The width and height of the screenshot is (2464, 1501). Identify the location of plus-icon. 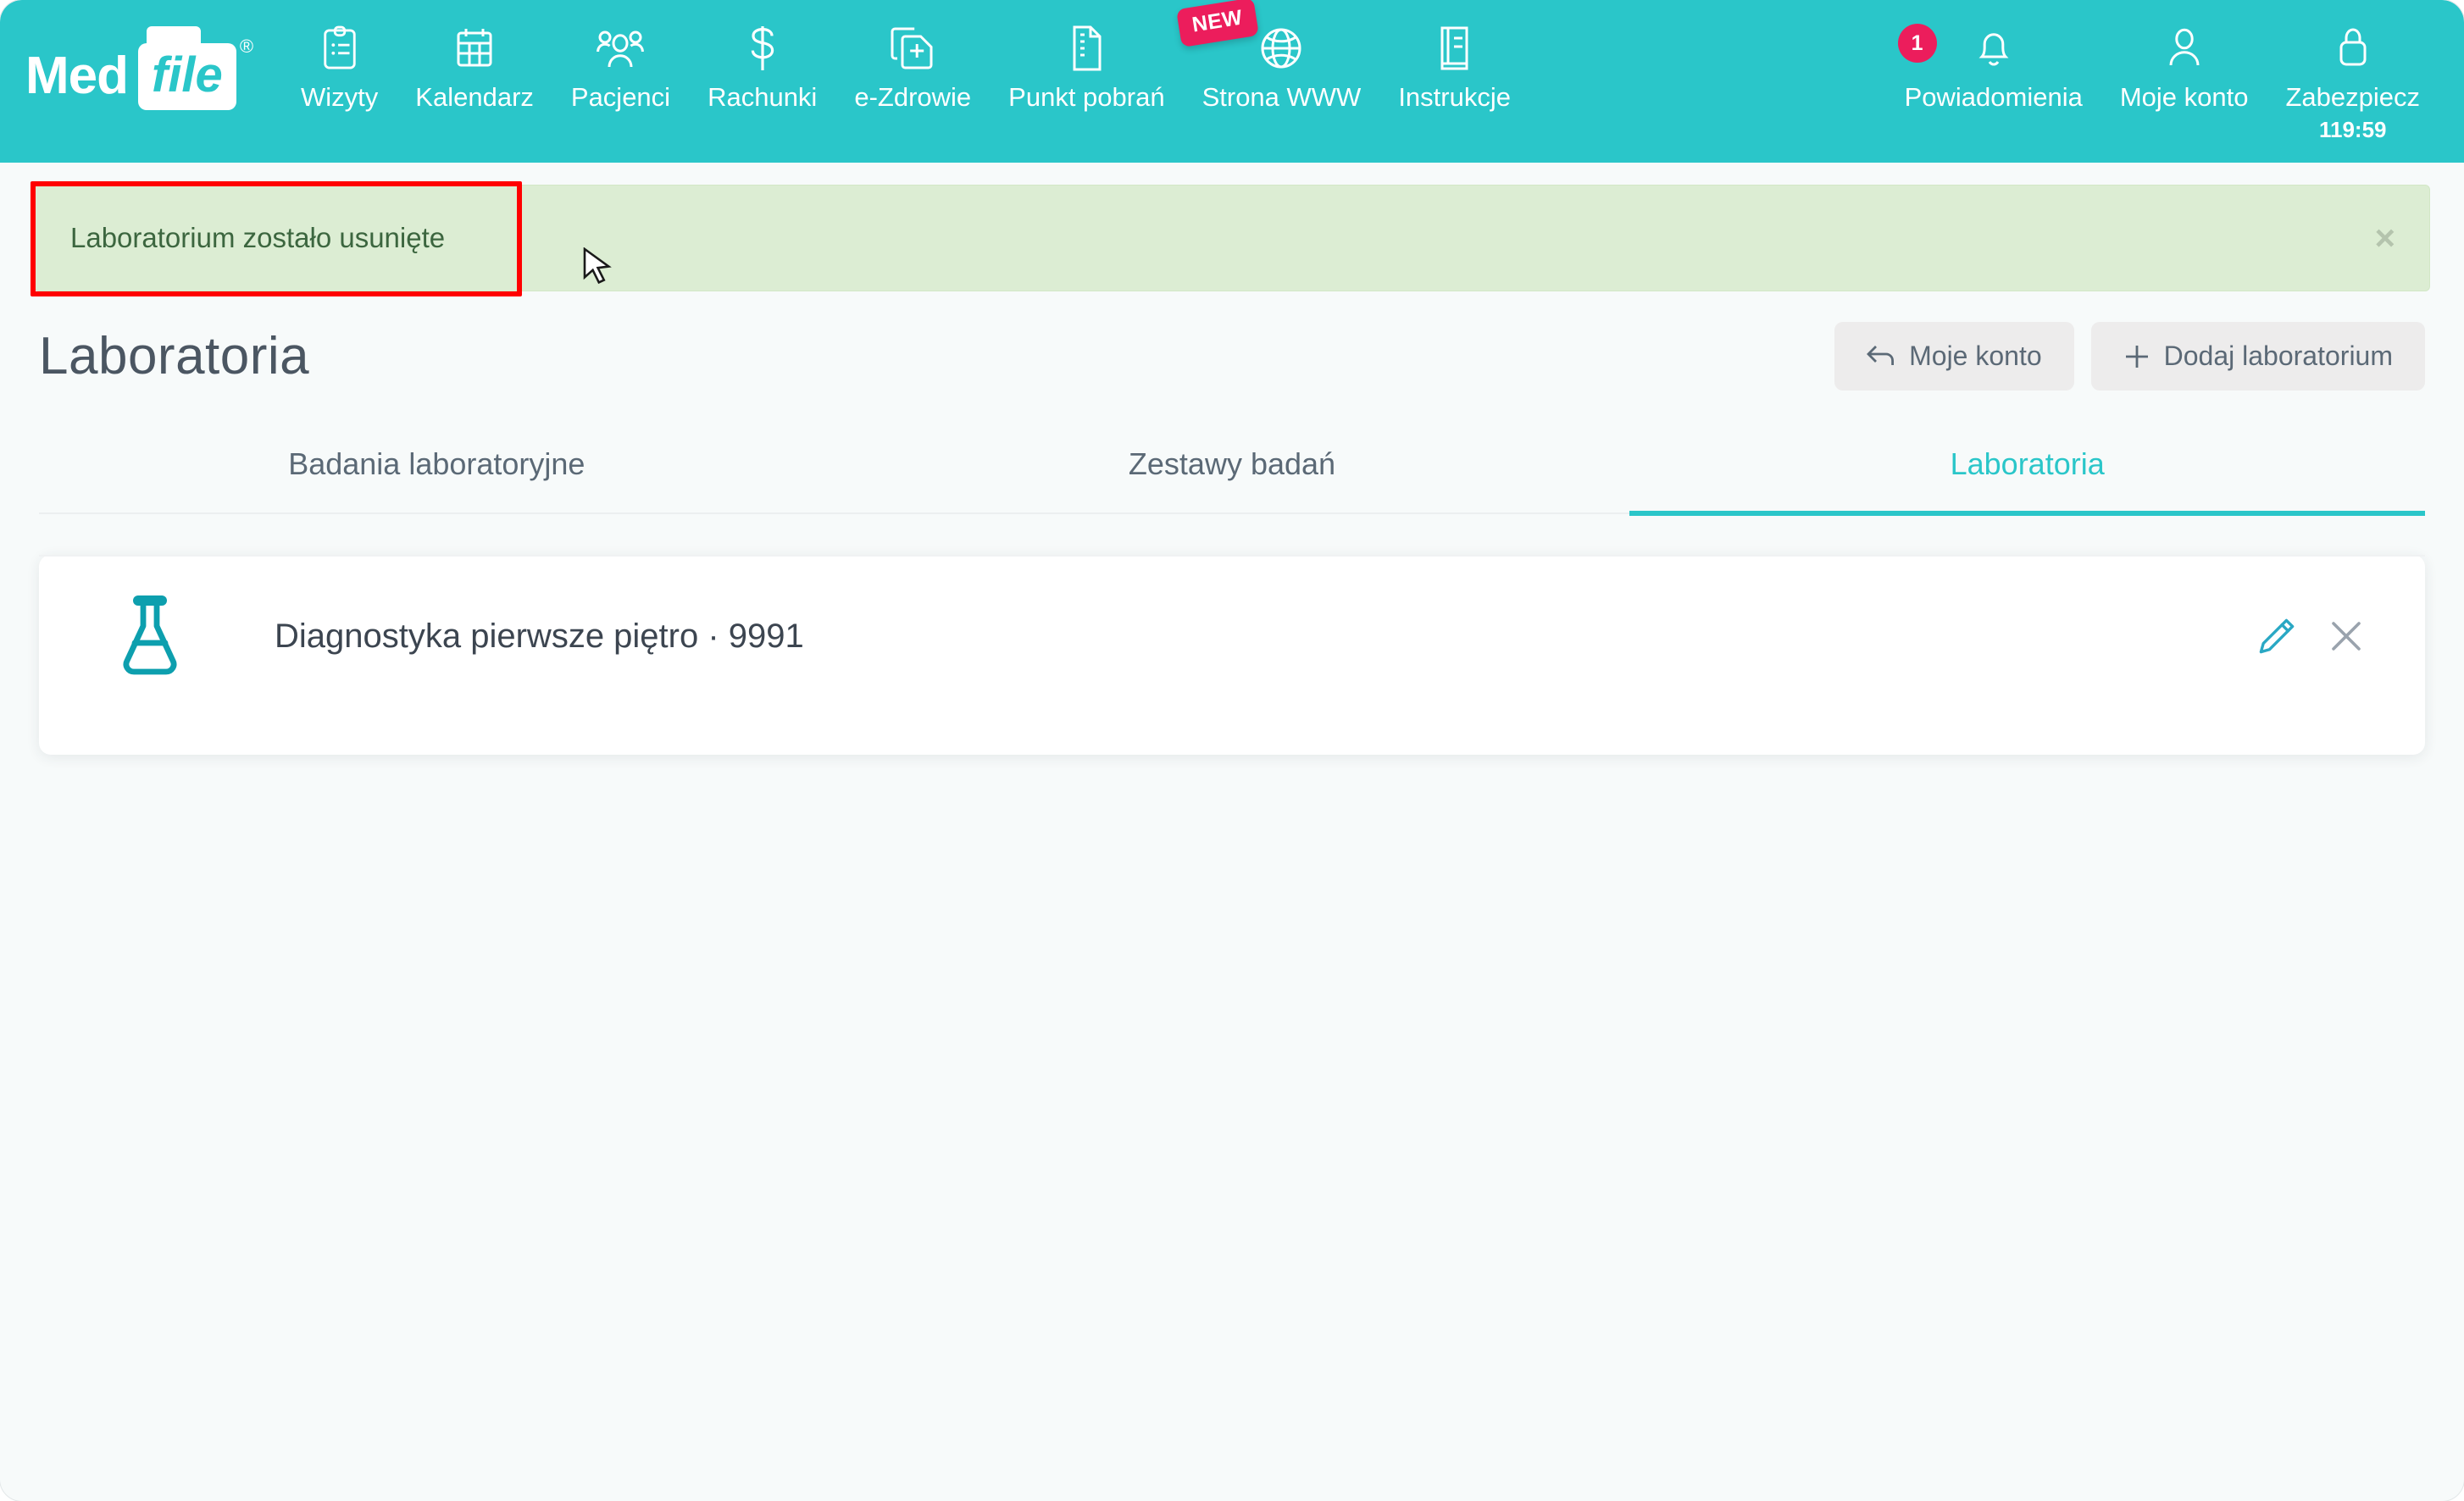
(2136, 356).